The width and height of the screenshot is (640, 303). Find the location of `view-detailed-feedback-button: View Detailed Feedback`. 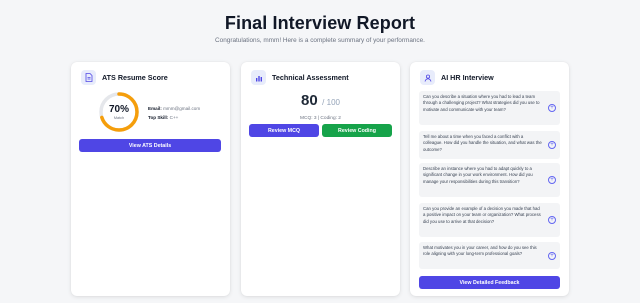

view-detailed-feedback-button: View Detailed Feedback is located at coordinates (489, 282).